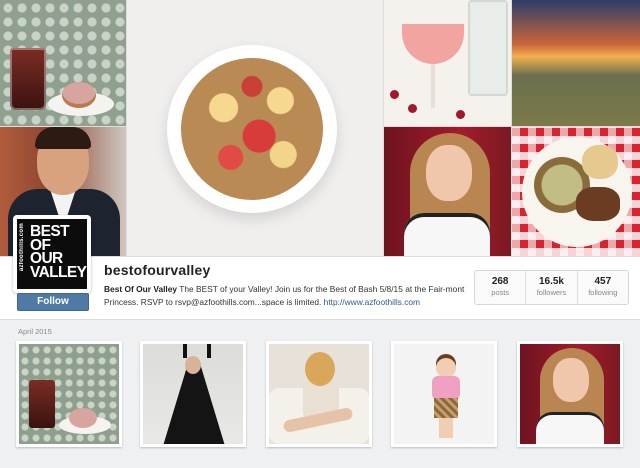 The width and height of the screenshot is (640, 468). Describe the element at coordinates (551, 281) in the screenshot. I see `stat-followers-count: 16.5k` at that location.